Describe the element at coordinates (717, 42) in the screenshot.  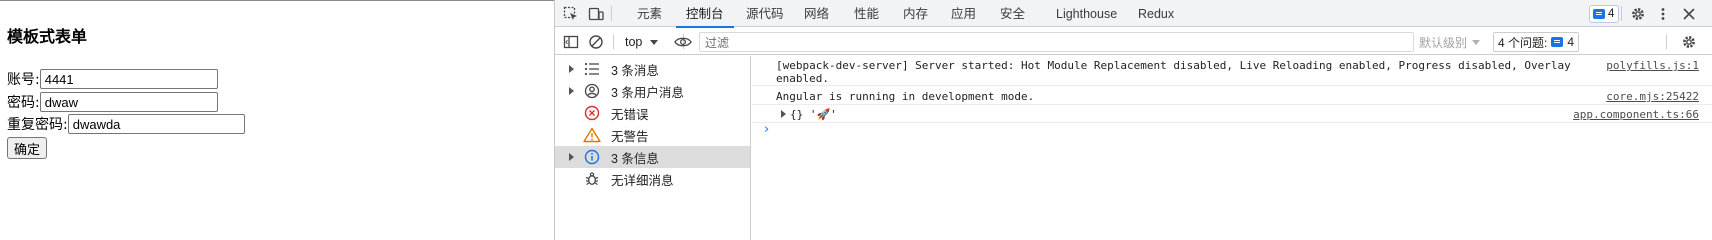
I see `filter-placeholder: 过滤` at that location.